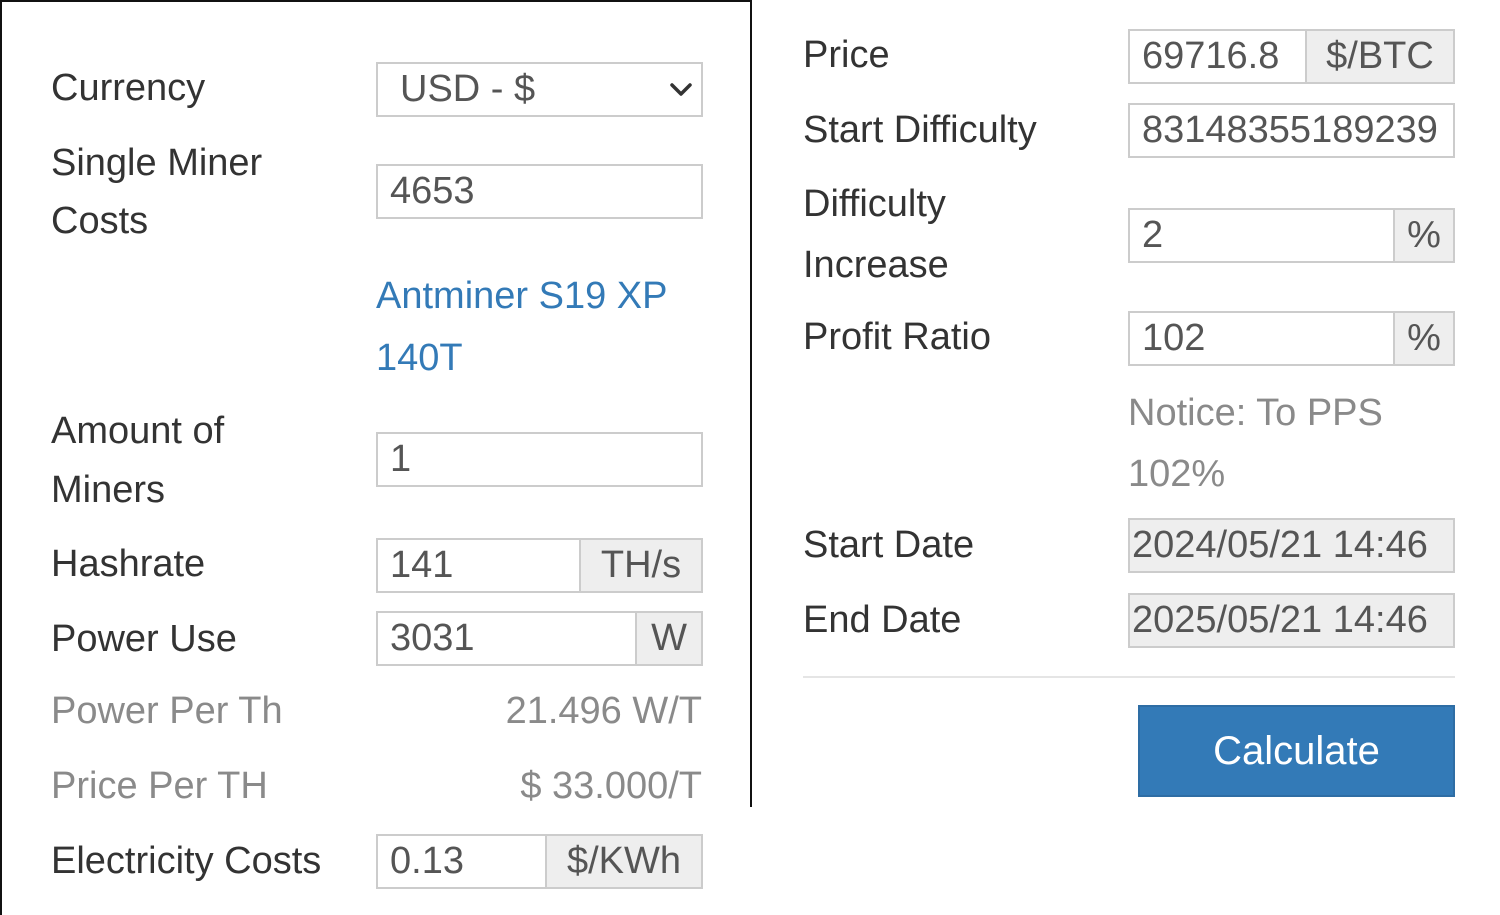 The width and height of the screenshot is (1500, 915). What do you see at coordinates (521, 296) in the screenshot?
I see `miner-model-link-line1: Antminer S19 XP` at bounding box center [521, 296].